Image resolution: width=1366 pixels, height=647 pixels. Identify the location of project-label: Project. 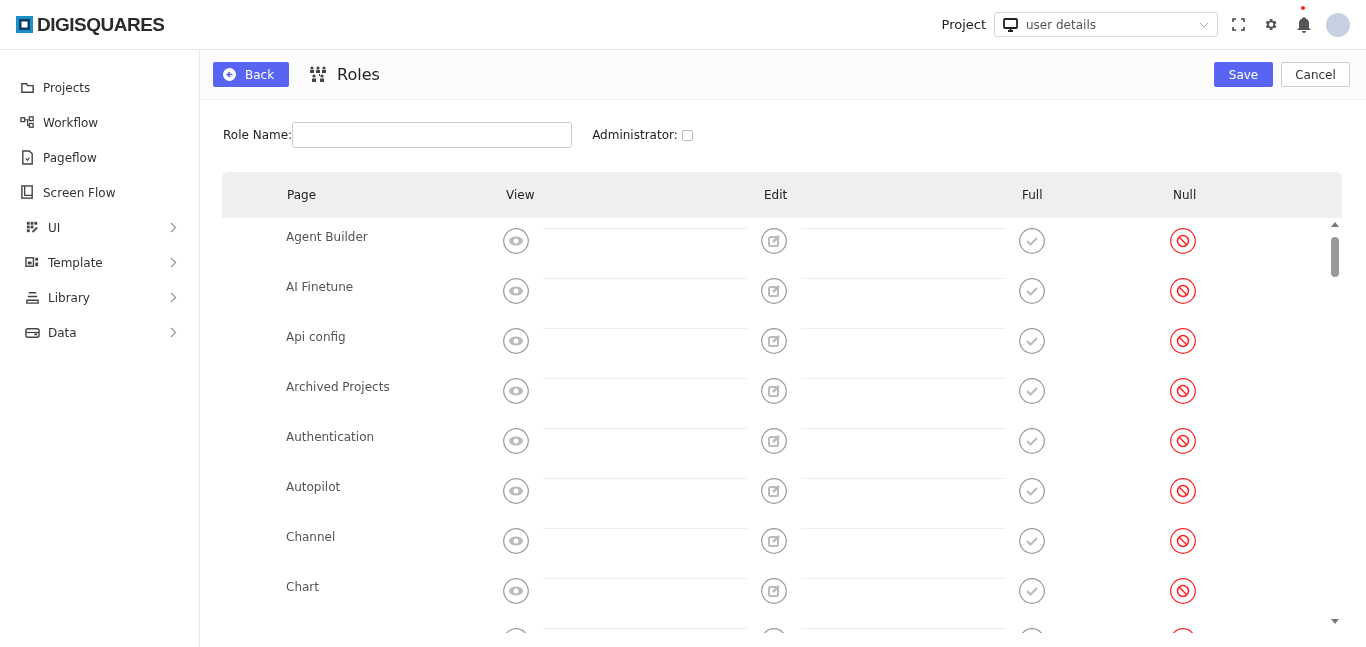
(963, 24).